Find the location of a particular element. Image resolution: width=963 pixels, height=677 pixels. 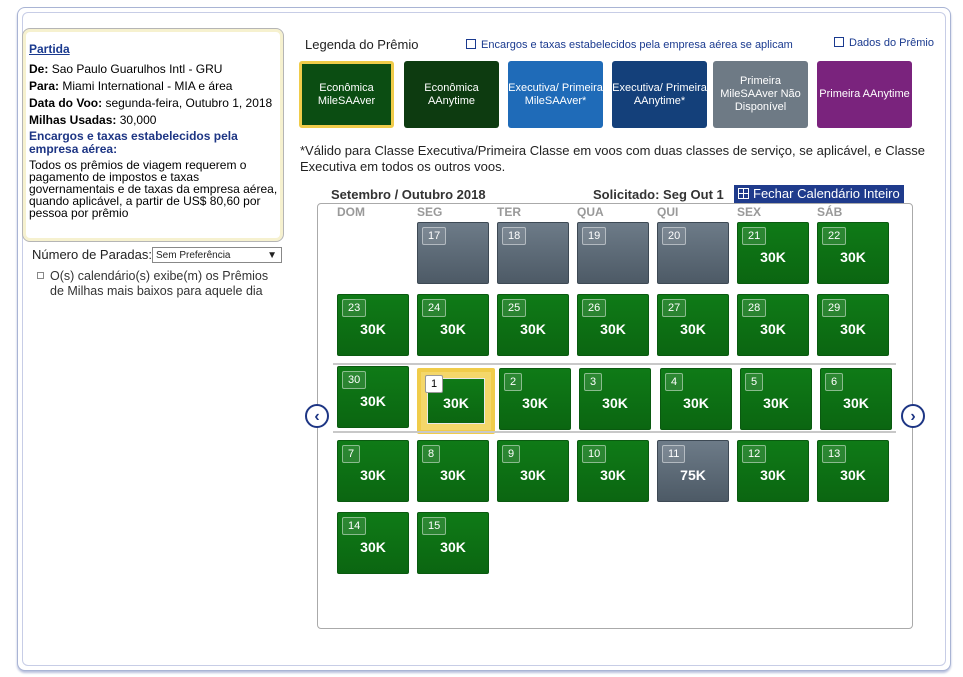

prev-week-button: ‹ is located at coordinates (317, 416).